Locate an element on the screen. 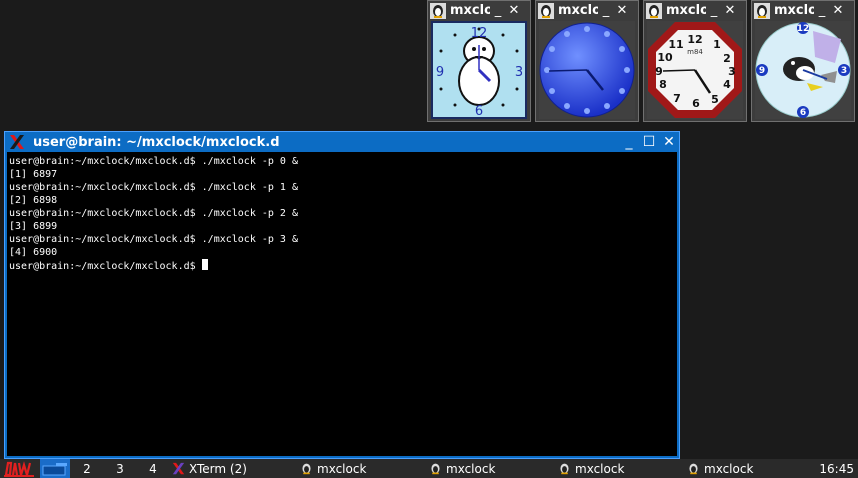  clock-numeral: 11 is located at coordinates (675, 44).